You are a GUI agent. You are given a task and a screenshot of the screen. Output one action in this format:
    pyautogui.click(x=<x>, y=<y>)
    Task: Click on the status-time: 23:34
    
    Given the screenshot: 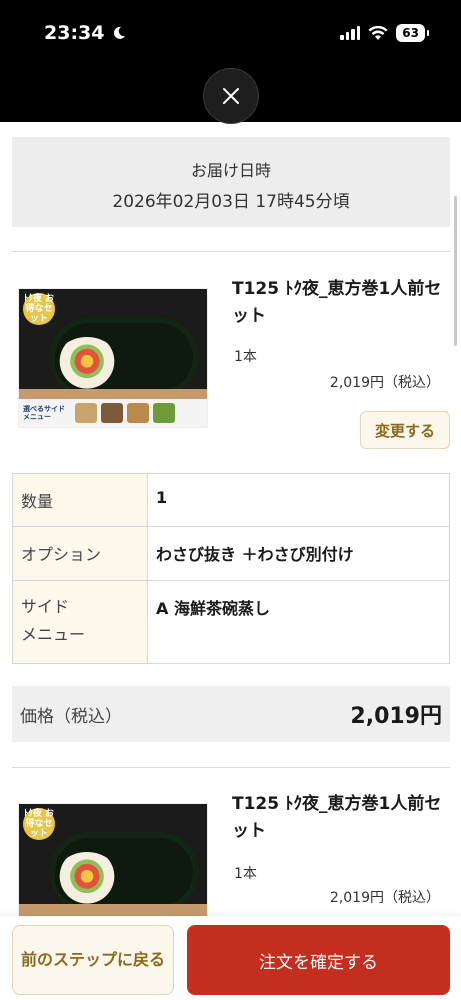 What is the action you would take?
    pyautogui.click(x=85, y=33)
    